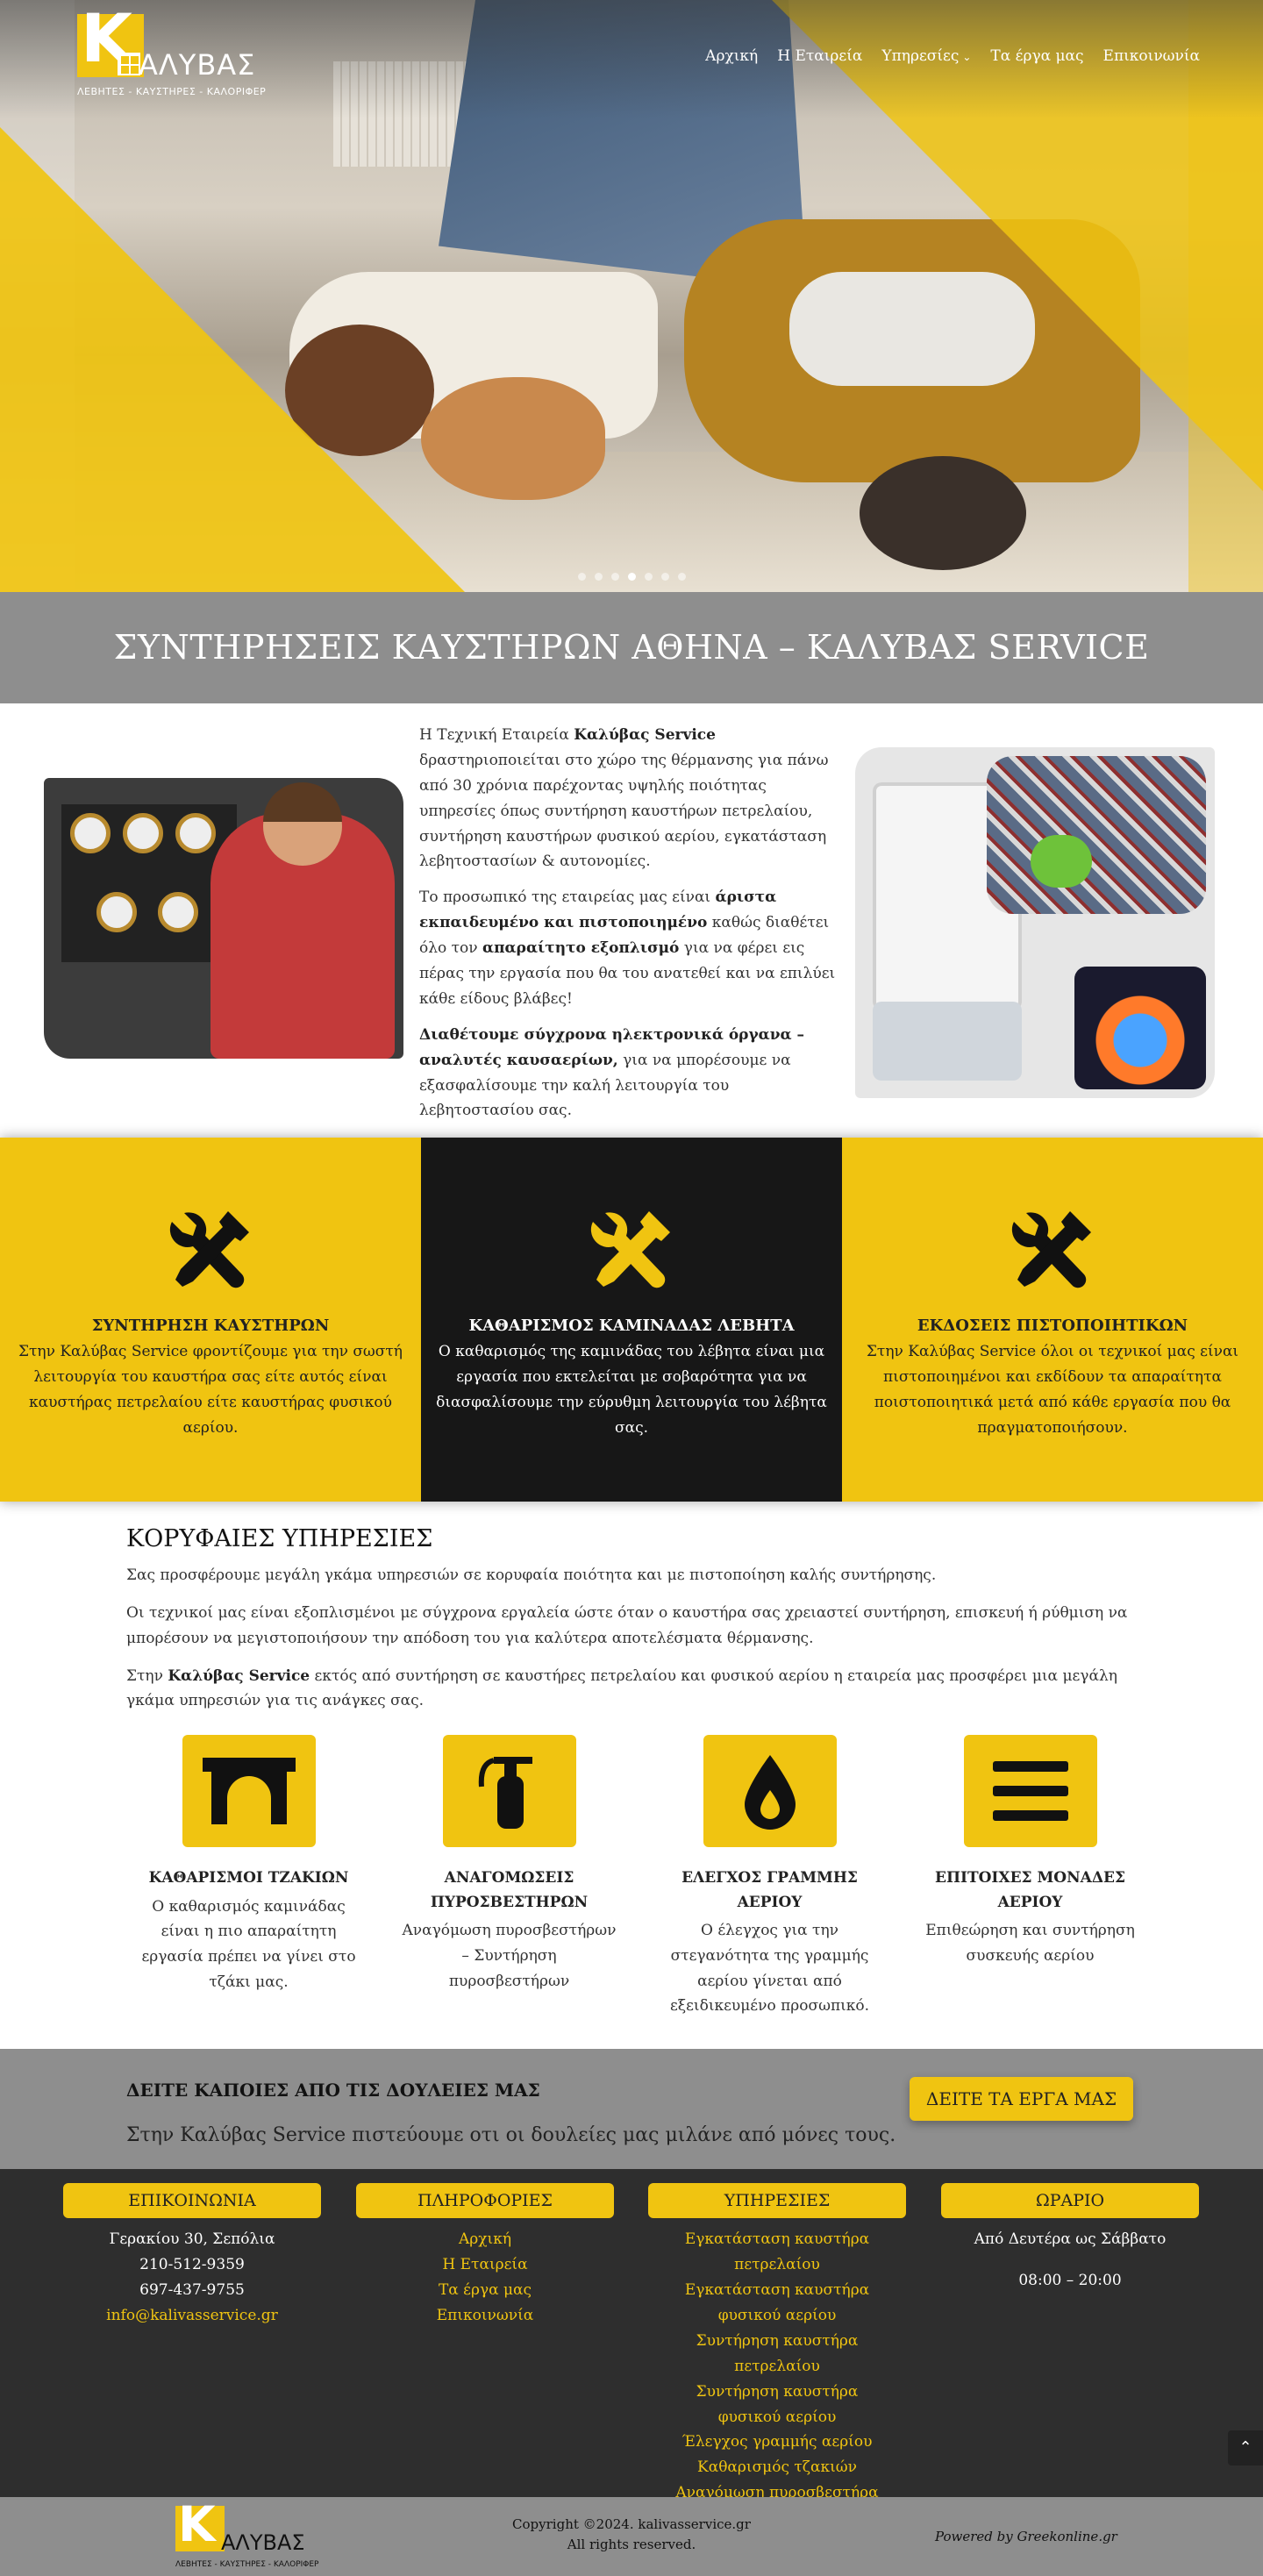 This screenshot has height=2576, width=1263. What do you see at coordinates (770, 1793) in the screenshot?
I see `drop-icon` at bounding box center [770, 1793].